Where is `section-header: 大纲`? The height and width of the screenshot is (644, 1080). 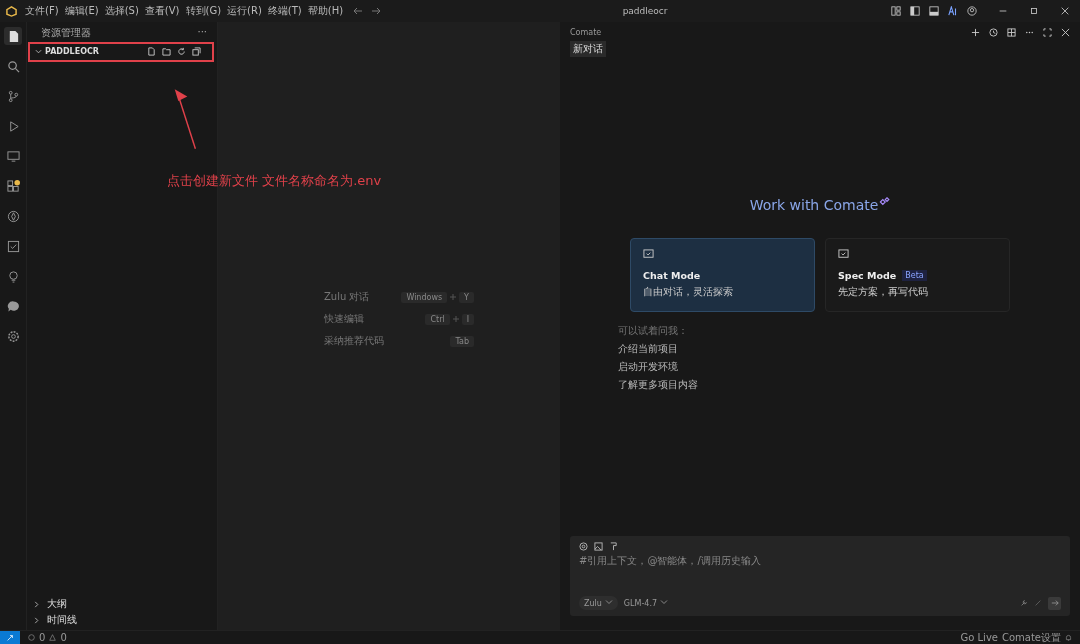 section-header: 大纲 is located at coordinates (57, 604).